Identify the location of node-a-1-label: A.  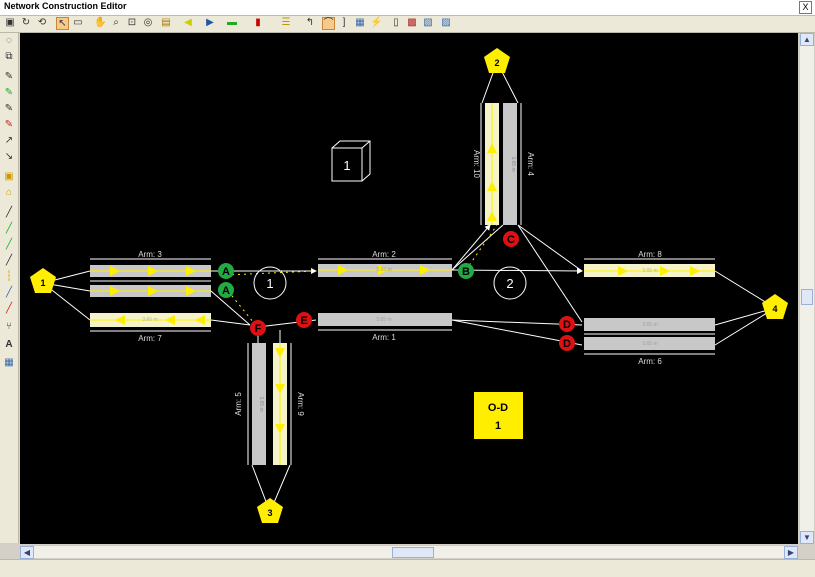
(226, 272).